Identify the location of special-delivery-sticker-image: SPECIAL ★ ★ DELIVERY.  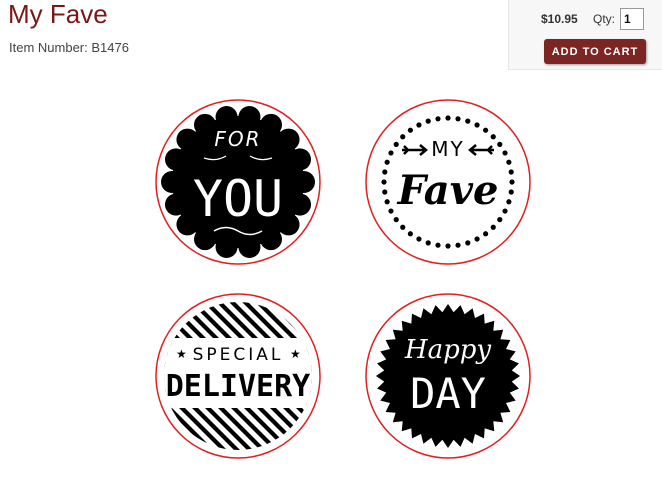
(238, 376).